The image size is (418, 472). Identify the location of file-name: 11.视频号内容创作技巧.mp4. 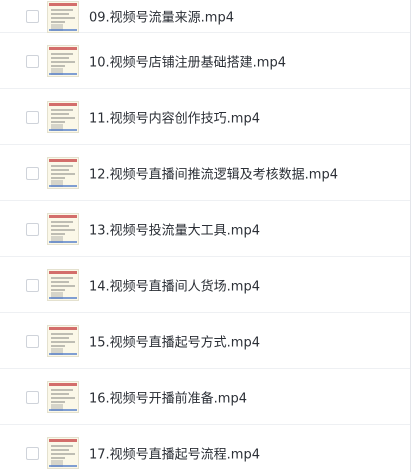
(174, 116).